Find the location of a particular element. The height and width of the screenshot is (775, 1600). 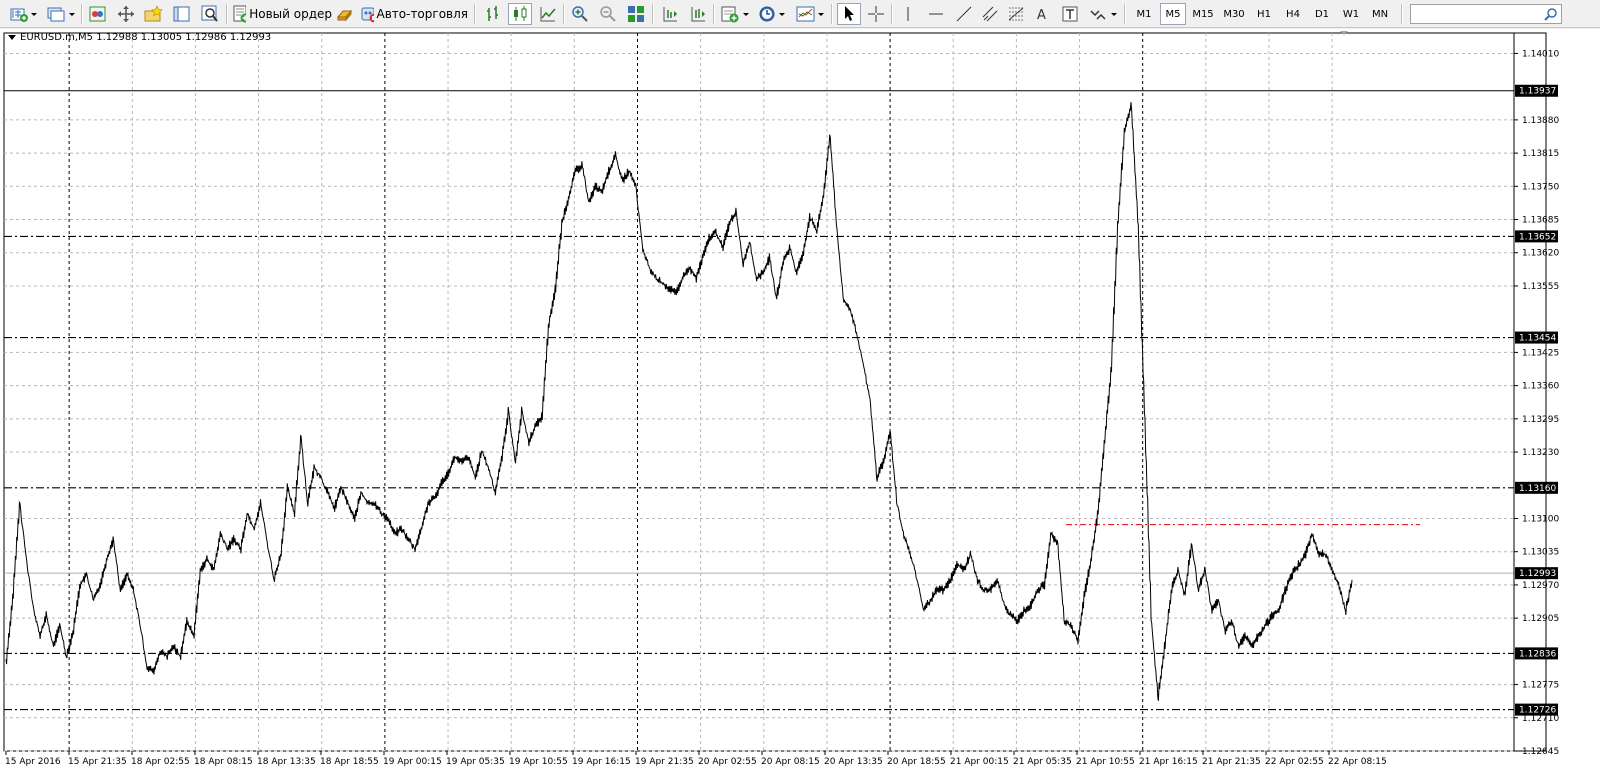

x-tick-label: 19 Apr 10:55 is located at coordinates (538, 762).